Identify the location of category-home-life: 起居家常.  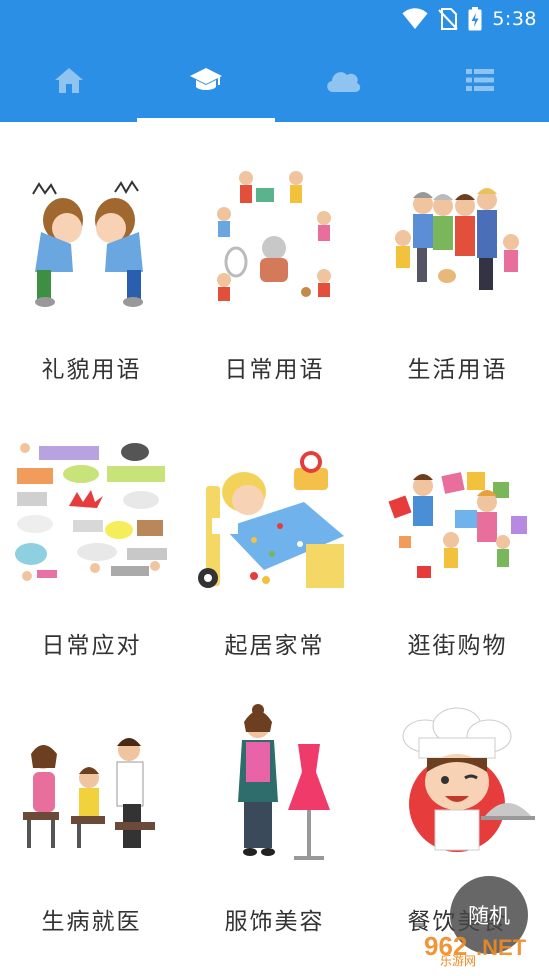
(274, 536).